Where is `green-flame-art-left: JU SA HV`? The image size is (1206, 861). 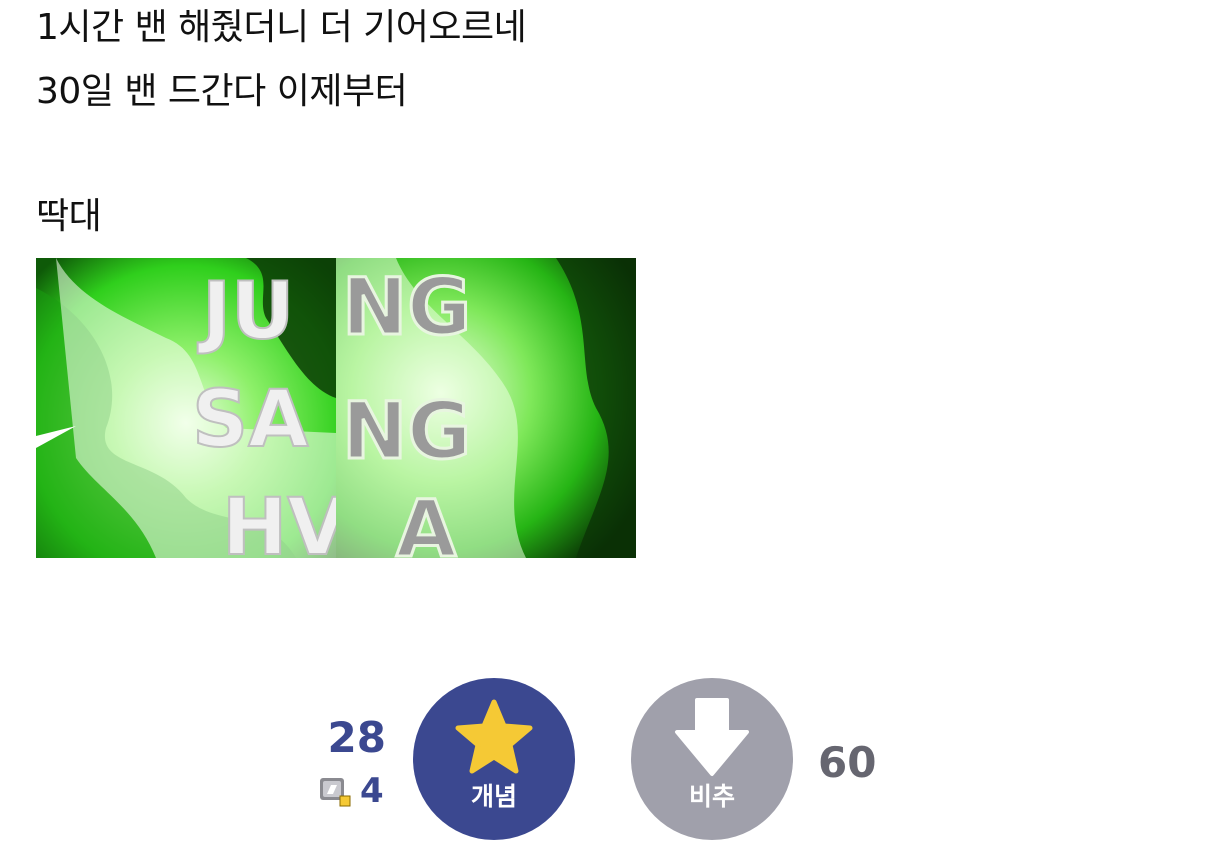 green-flame-art-left: JU SA HV is located at coordinates (186, 408).